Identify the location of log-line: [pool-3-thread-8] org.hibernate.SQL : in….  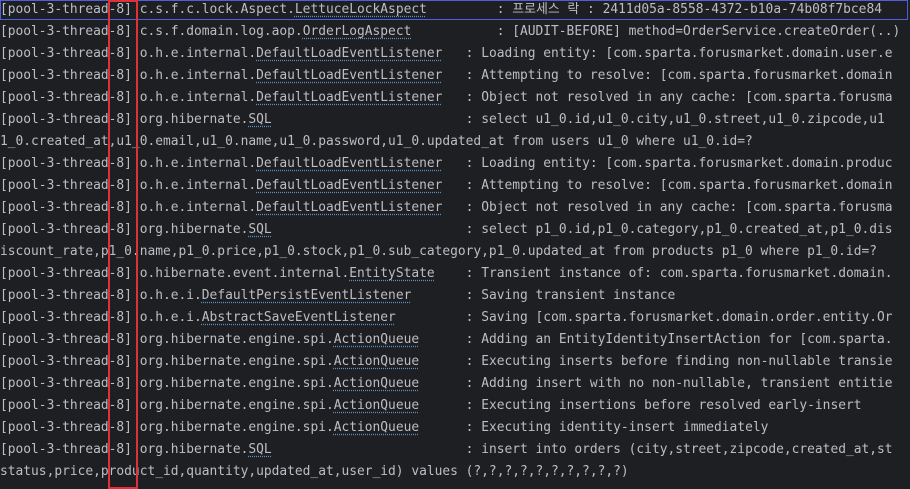
(455, 450).